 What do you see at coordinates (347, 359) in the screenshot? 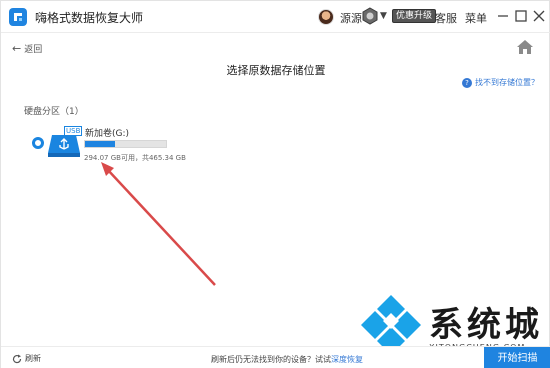
I see `deep-recovery-link: 深度恢复` at bounding box center [347, 359].